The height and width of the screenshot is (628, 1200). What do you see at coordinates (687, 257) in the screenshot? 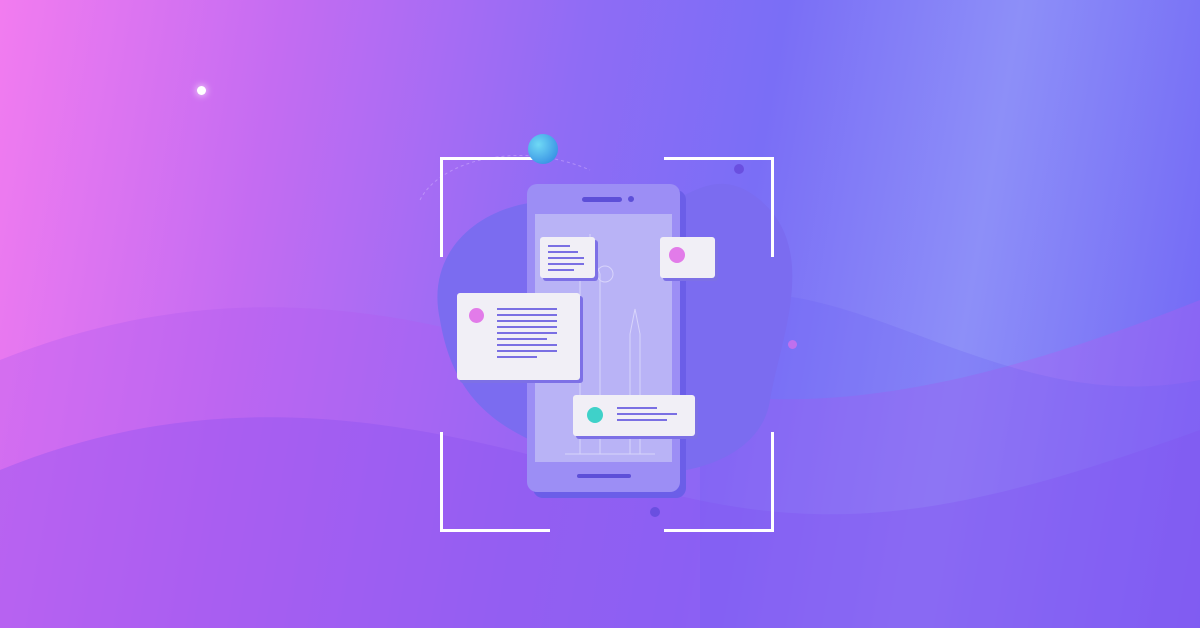
I see `profile-card` at bounding box center [687, 257].